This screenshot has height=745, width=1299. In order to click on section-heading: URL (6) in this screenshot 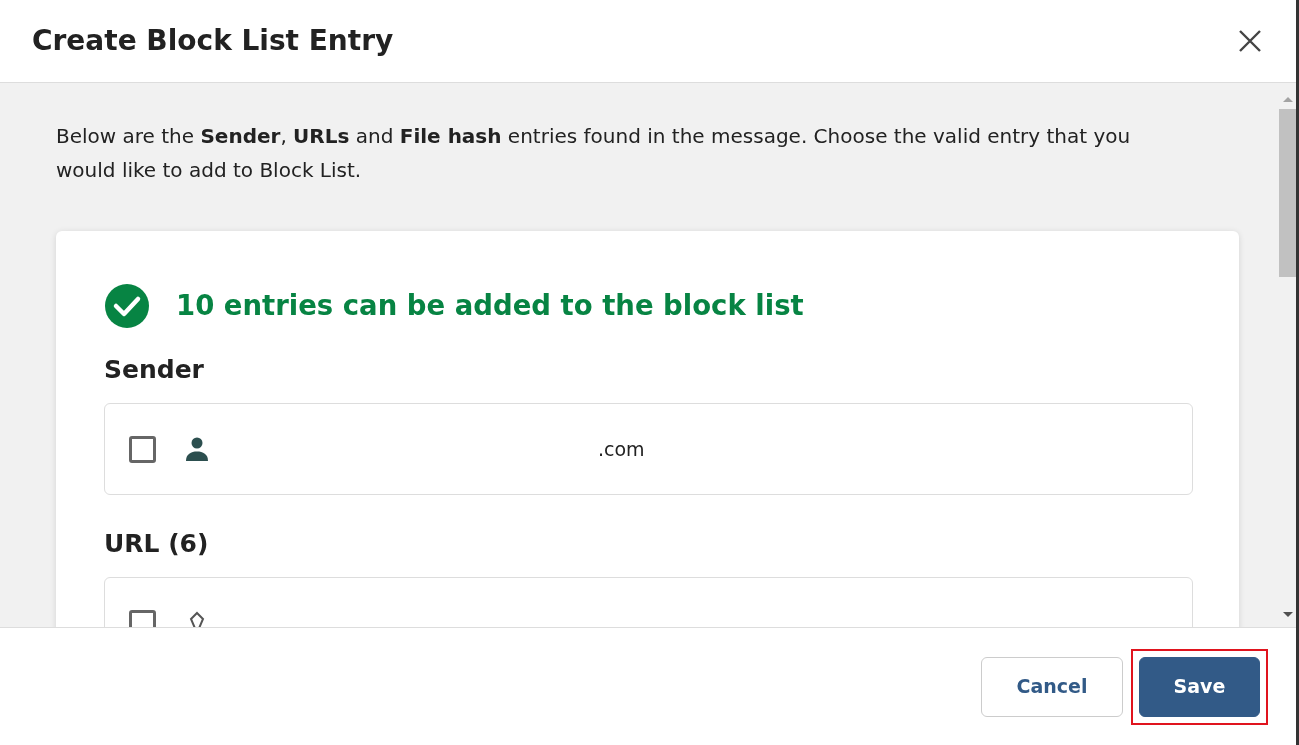, I will do `click(157, 544)`.